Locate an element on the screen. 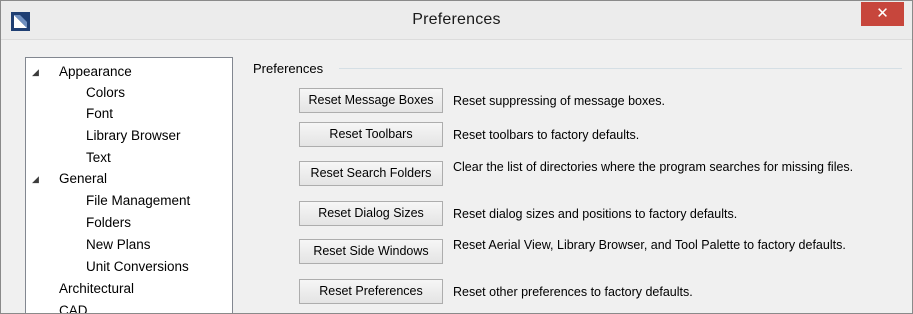  tree-item-label: Appearance is located at coordinates (95, 71).